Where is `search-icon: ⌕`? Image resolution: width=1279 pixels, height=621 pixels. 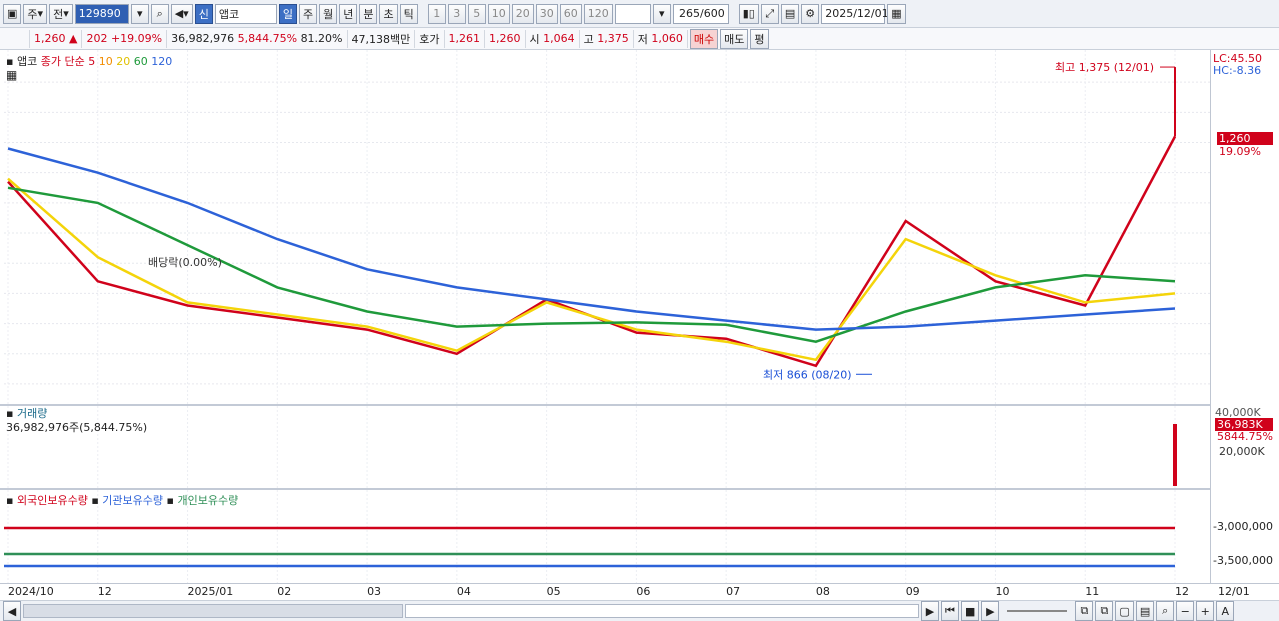
search-icon: ⌕ is located at coordinates (159, 13).